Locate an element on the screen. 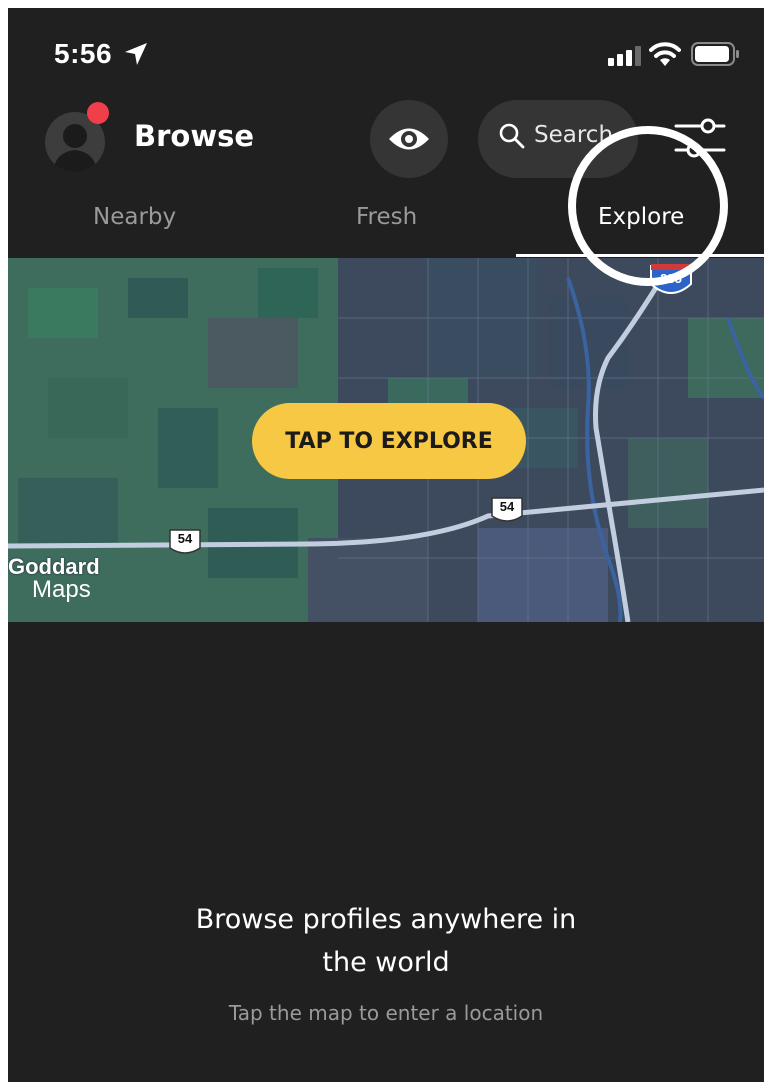 The width and height of the screenshot is (764, 1082). visibility-button is located at coordinates (409, 139).